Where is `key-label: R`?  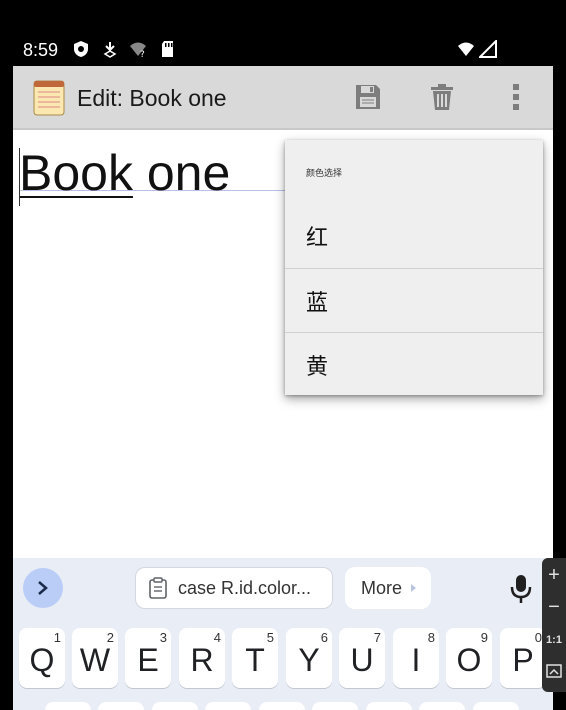 key-label: R is located at coordinates (202, 660).